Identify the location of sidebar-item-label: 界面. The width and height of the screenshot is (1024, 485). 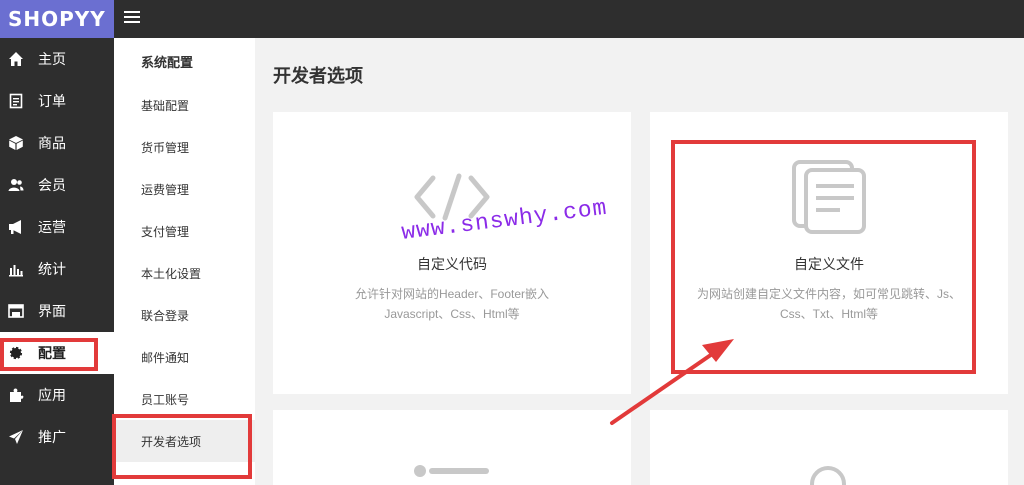
(52, 311).